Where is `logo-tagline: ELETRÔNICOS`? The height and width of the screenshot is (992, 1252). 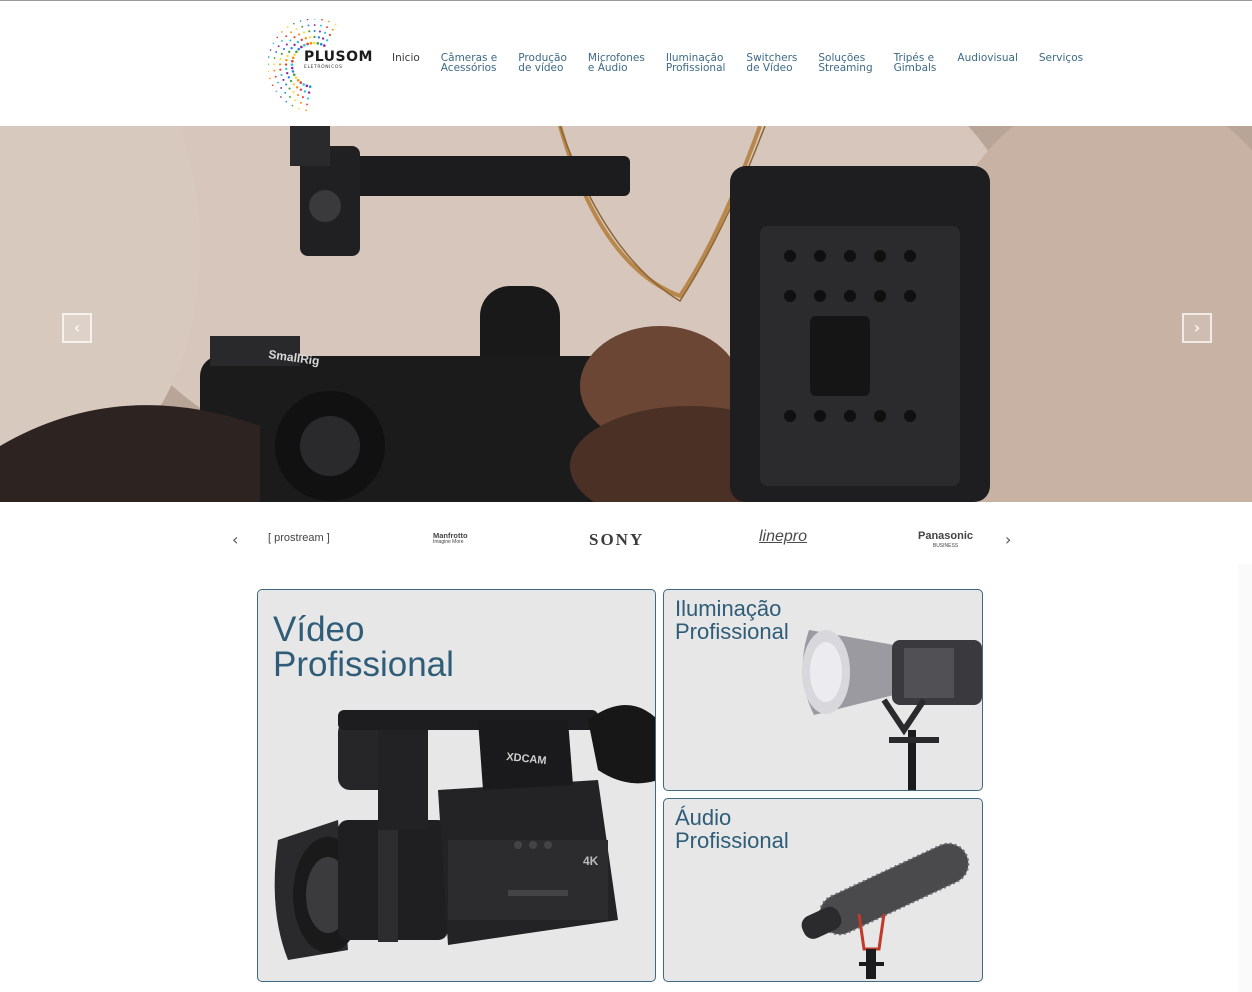 logo-tagline: ELETRÔNICOS is located at coordinates (323, 67).